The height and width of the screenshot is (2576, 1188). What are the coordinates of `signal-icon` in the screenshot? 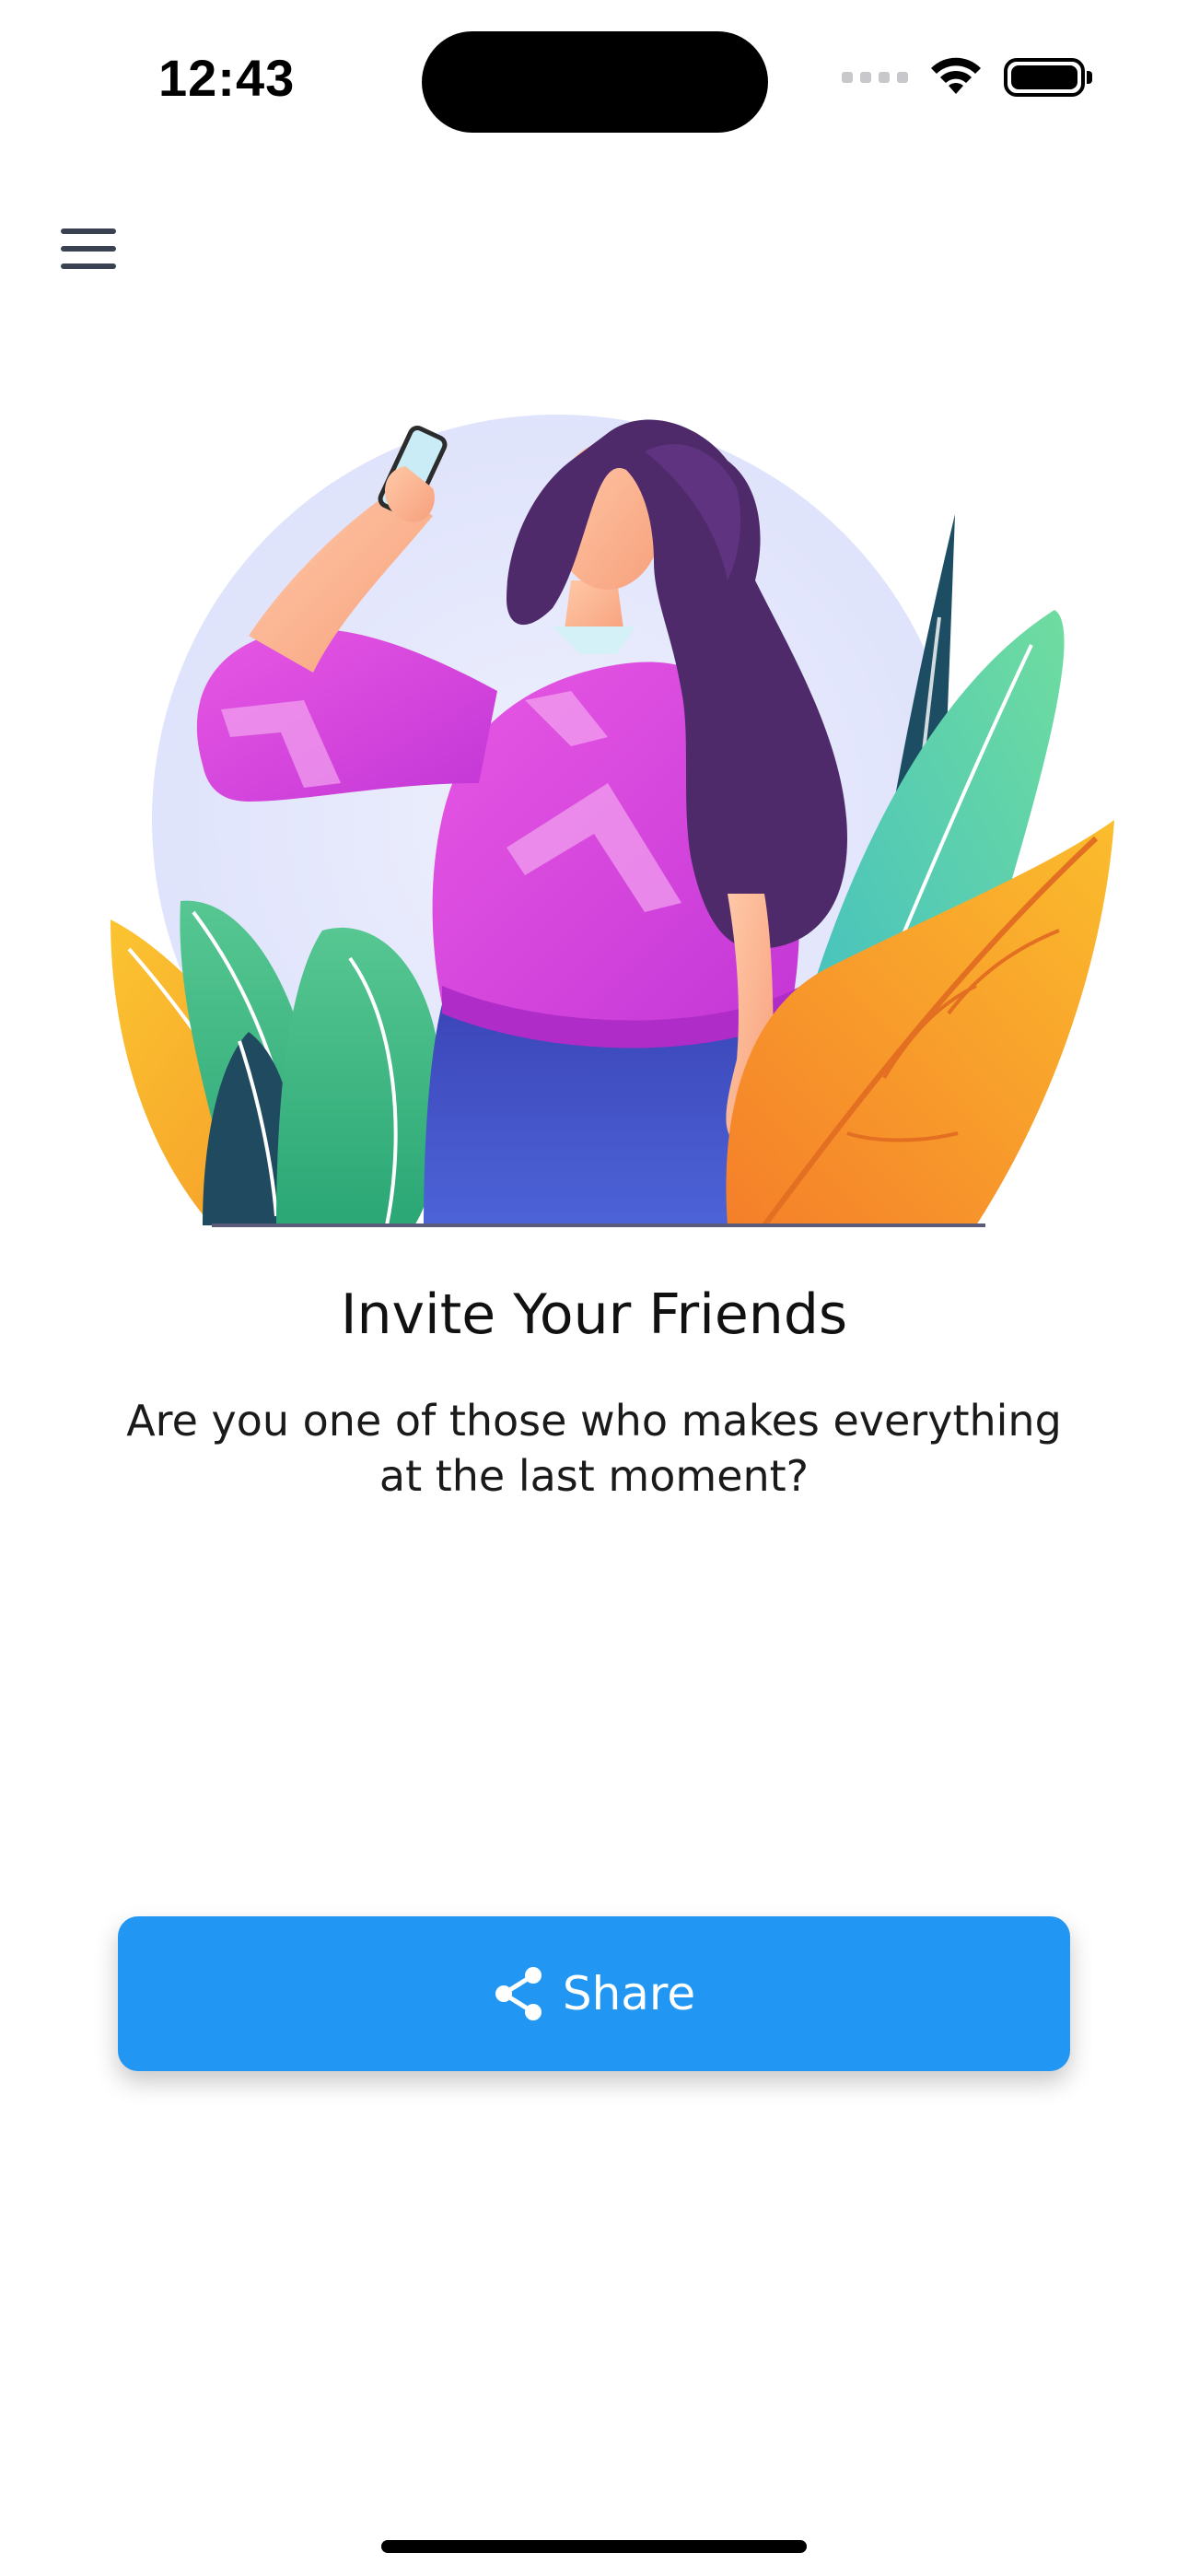 It's located at (875, 77).